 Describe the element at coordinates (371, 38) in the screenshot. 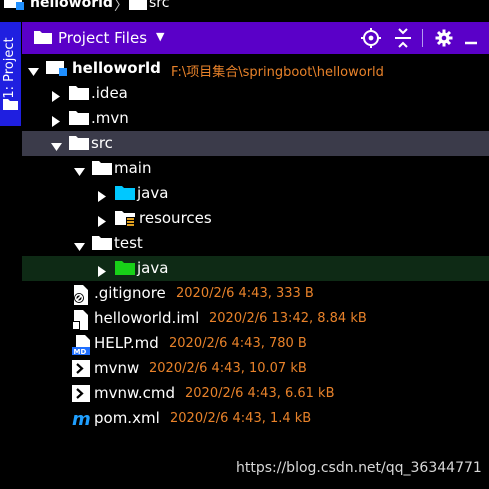

I see `target-icon` at that location.